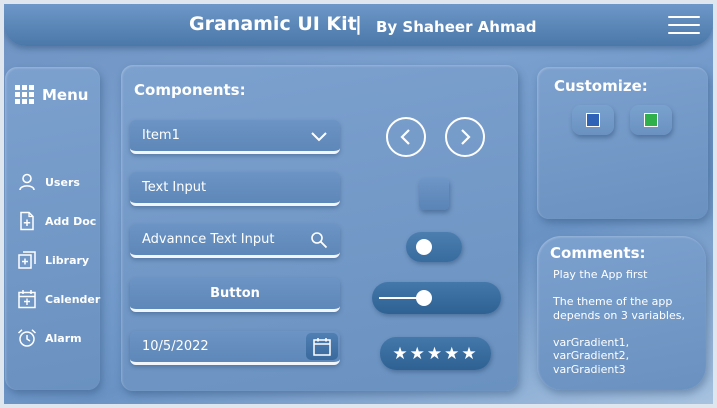 This screenshot has height=408, width=717. I want to click on comment-line: varGradient1,, so click(591, 342).